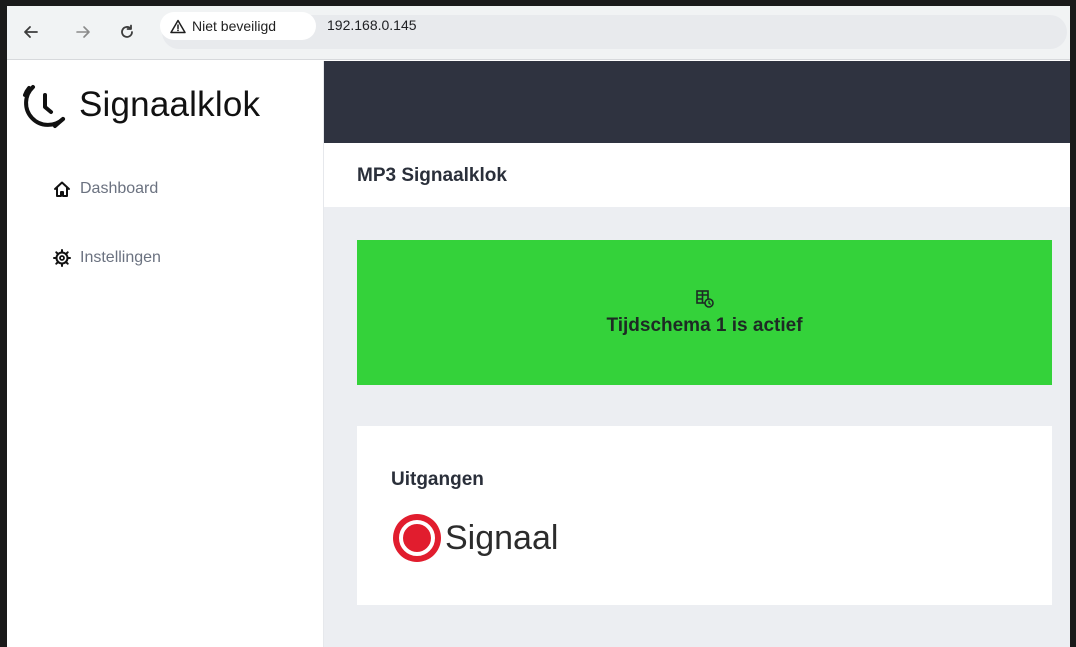  Describe the element at coordinates (704, 298) in the screenshot. I see `schedule-icon` at that location.